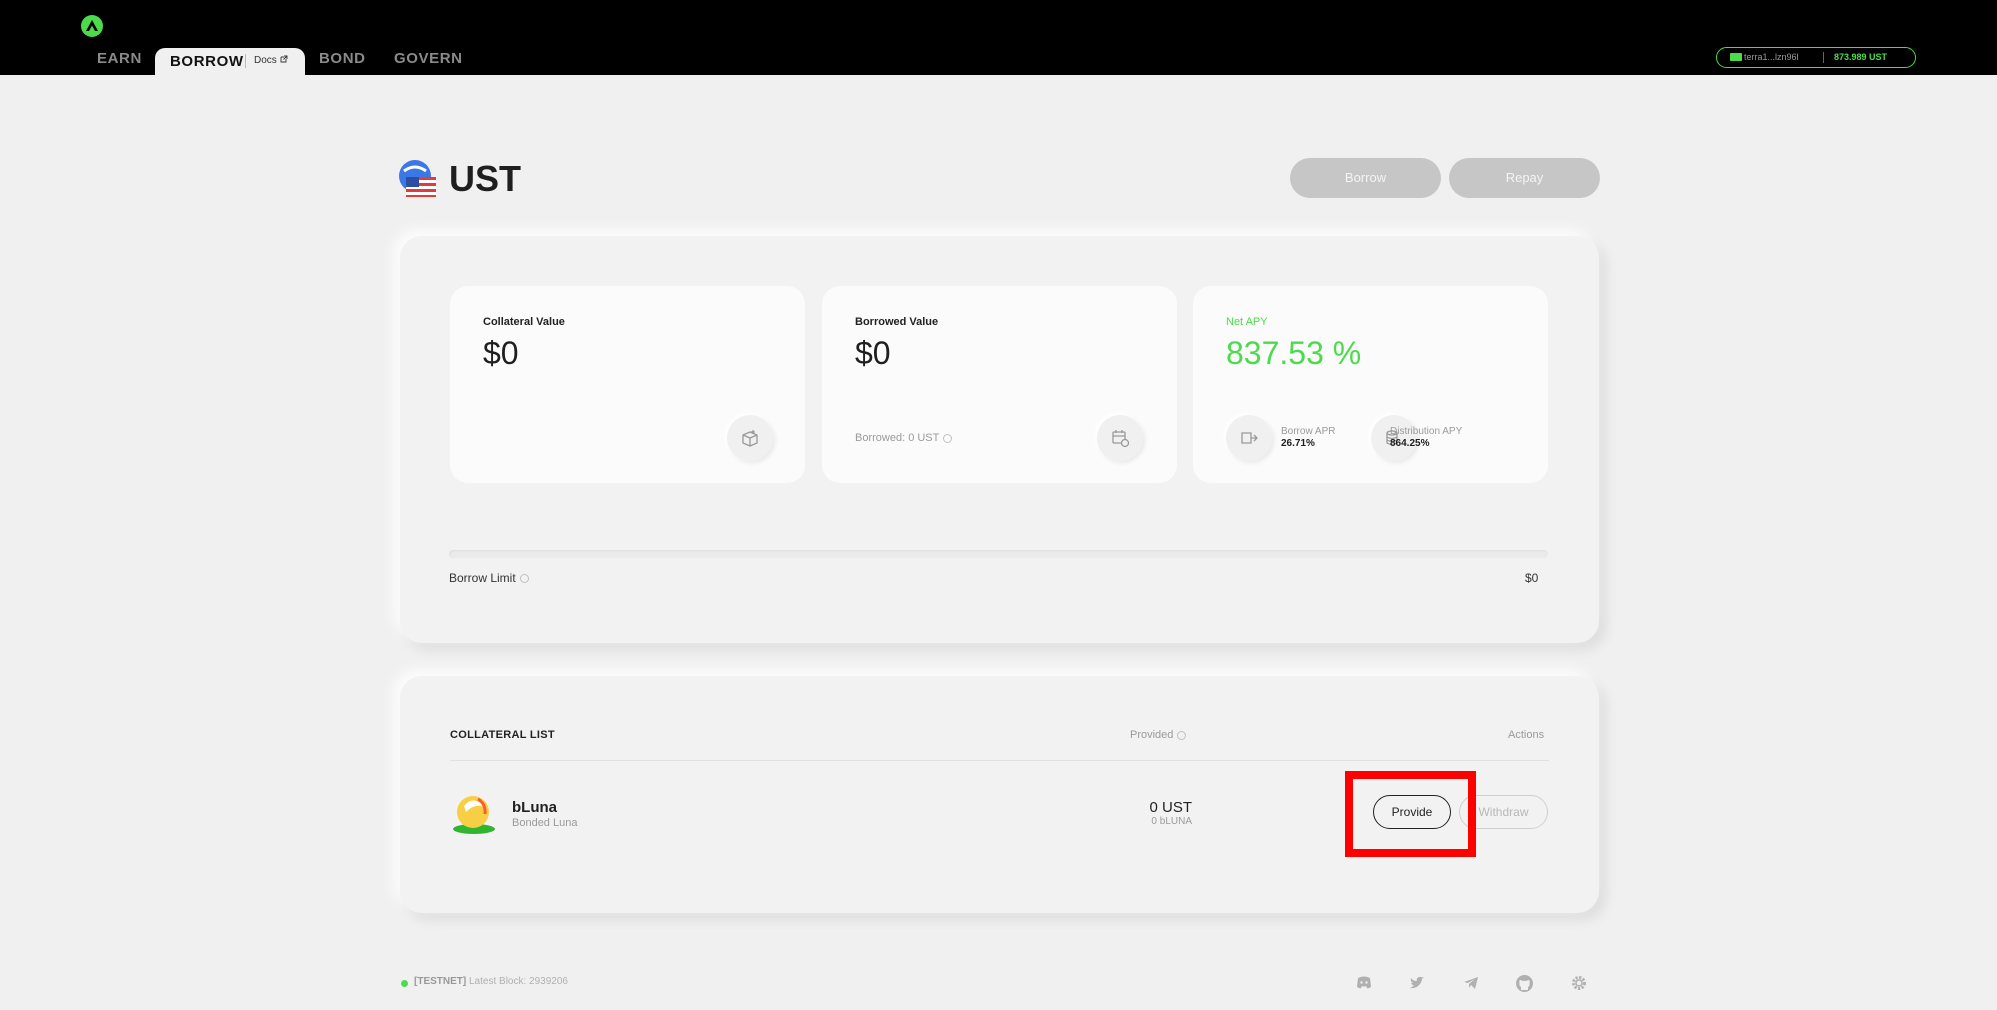 The image size is (1997, 1010). I want to click on nav-separator, so click(245, 61).